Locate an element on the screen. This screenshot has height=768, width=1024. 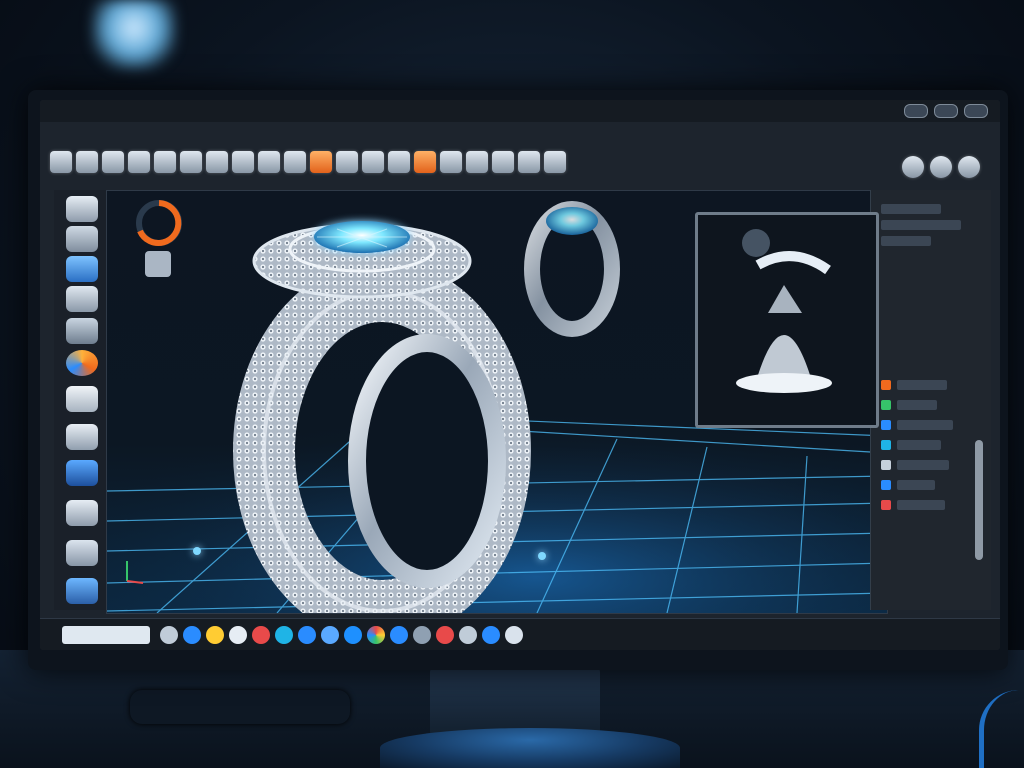
document-icon is located at coordinates (82, 399).